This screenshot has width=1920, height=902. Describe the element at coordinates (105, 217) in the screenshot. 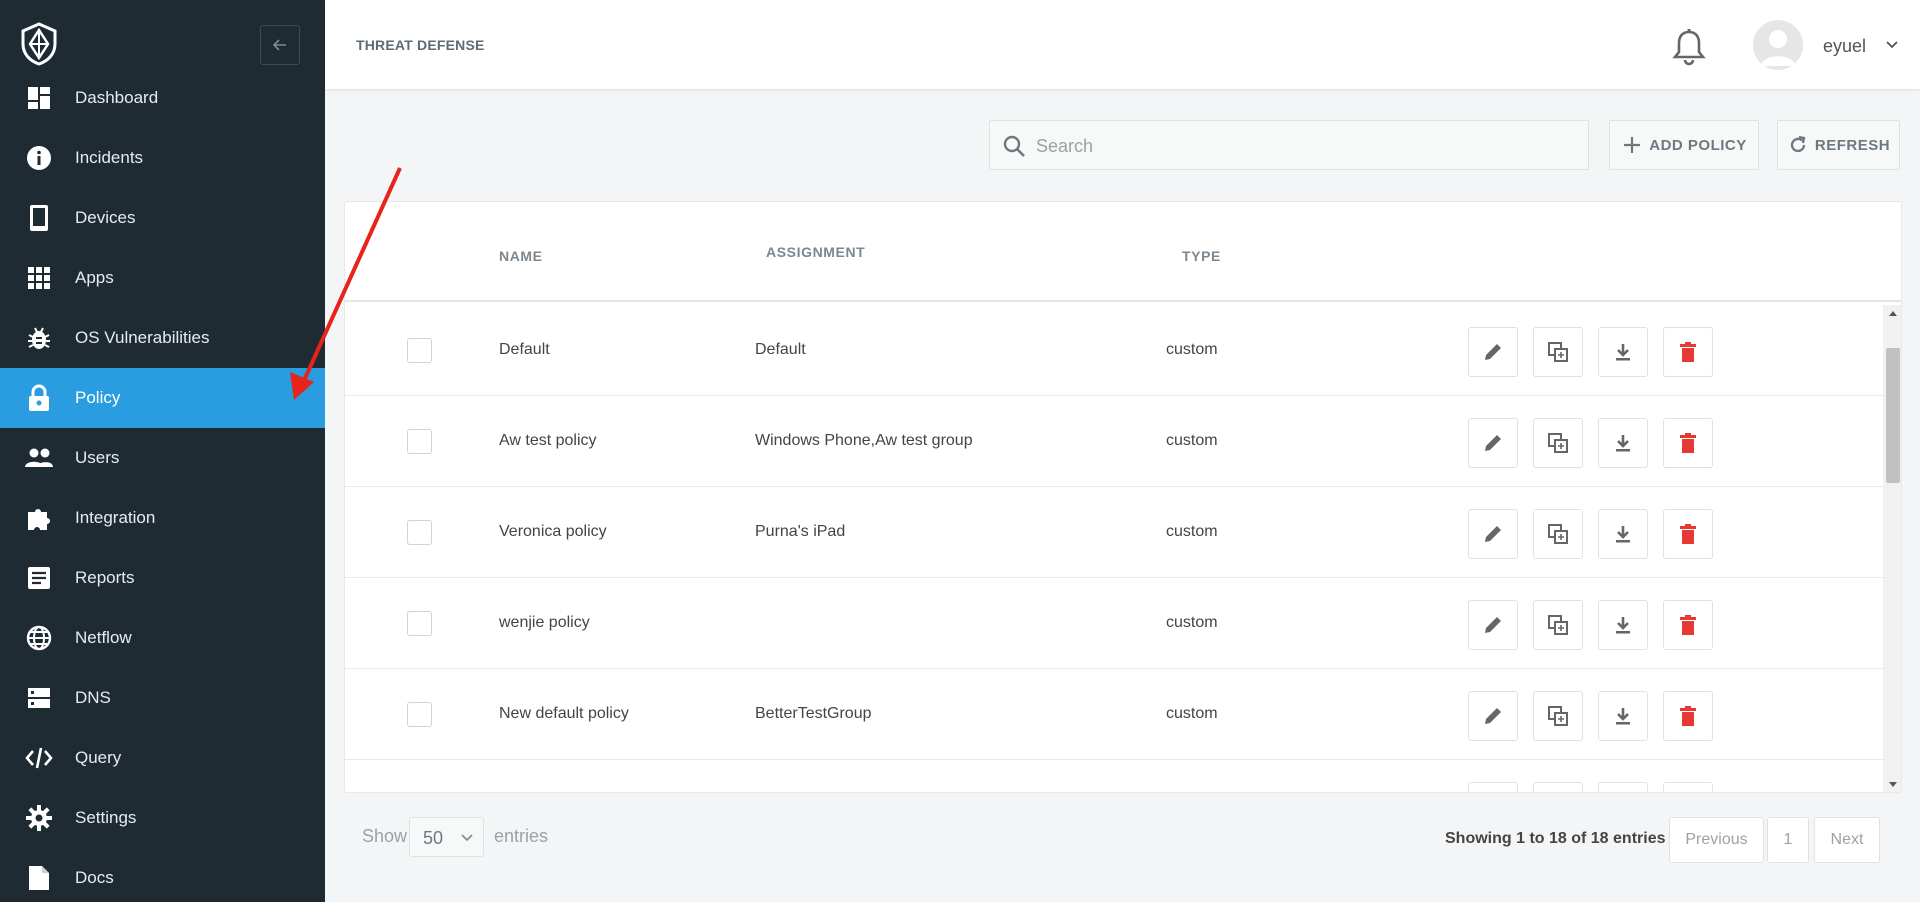

I see `sidebar-item-label: Devices` at that location.